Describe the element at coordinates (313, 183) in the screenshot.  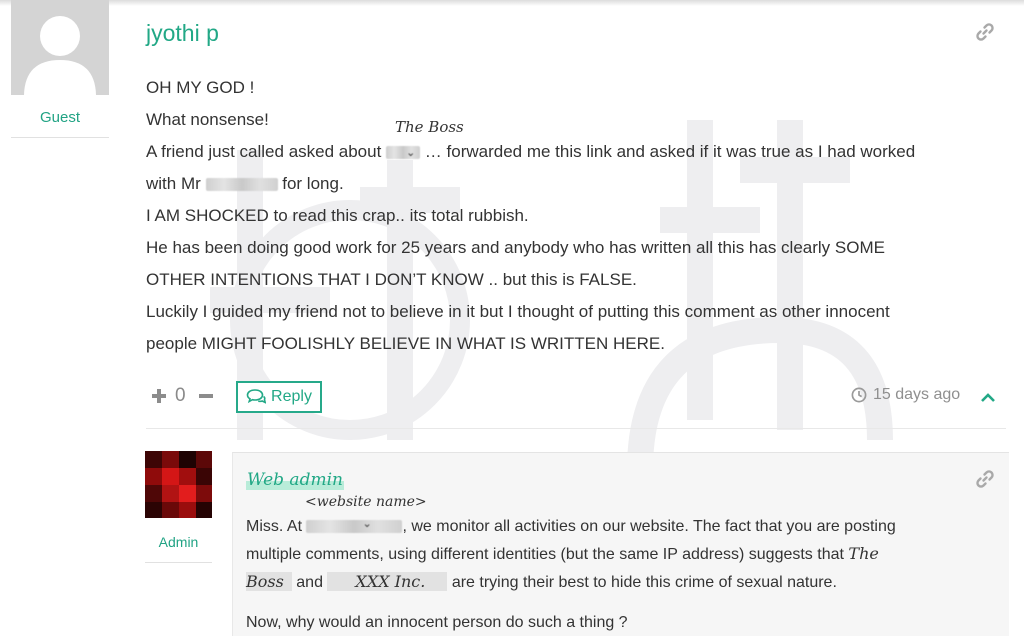
I see `comment-text: for long.` at that location.